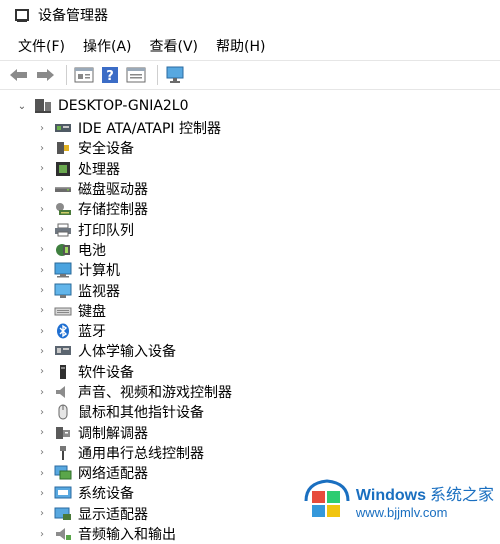  I want to click on toolbar: ?, so click(250, 75).